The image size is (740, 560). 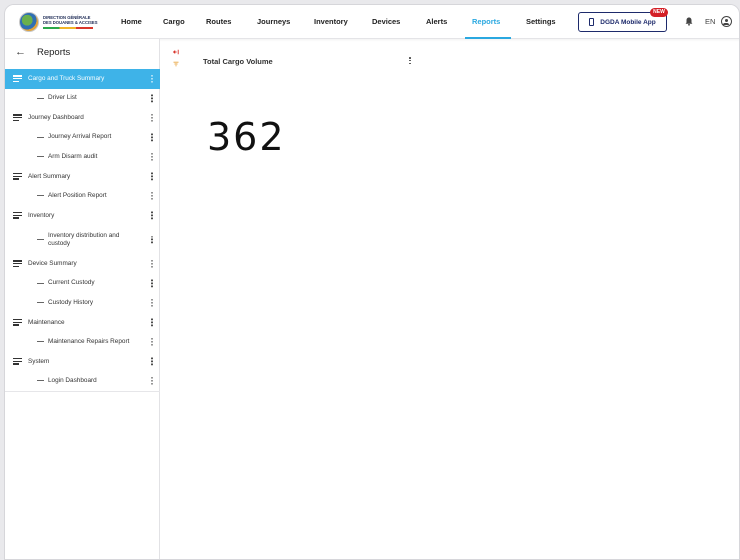 What do you see at coordinates (436, 22) in the screenshot?
I see `nav-alerts: Alerts` at bounding box center [436, 22].